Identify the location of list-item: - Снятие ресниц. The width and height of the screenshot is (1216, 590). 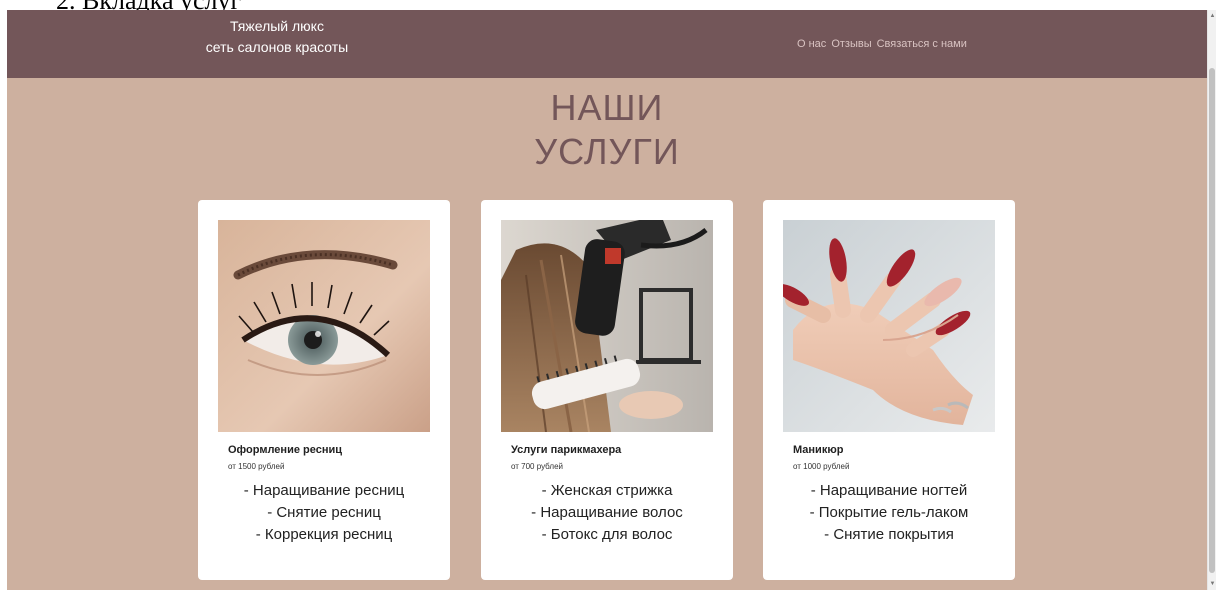
(324, 512).